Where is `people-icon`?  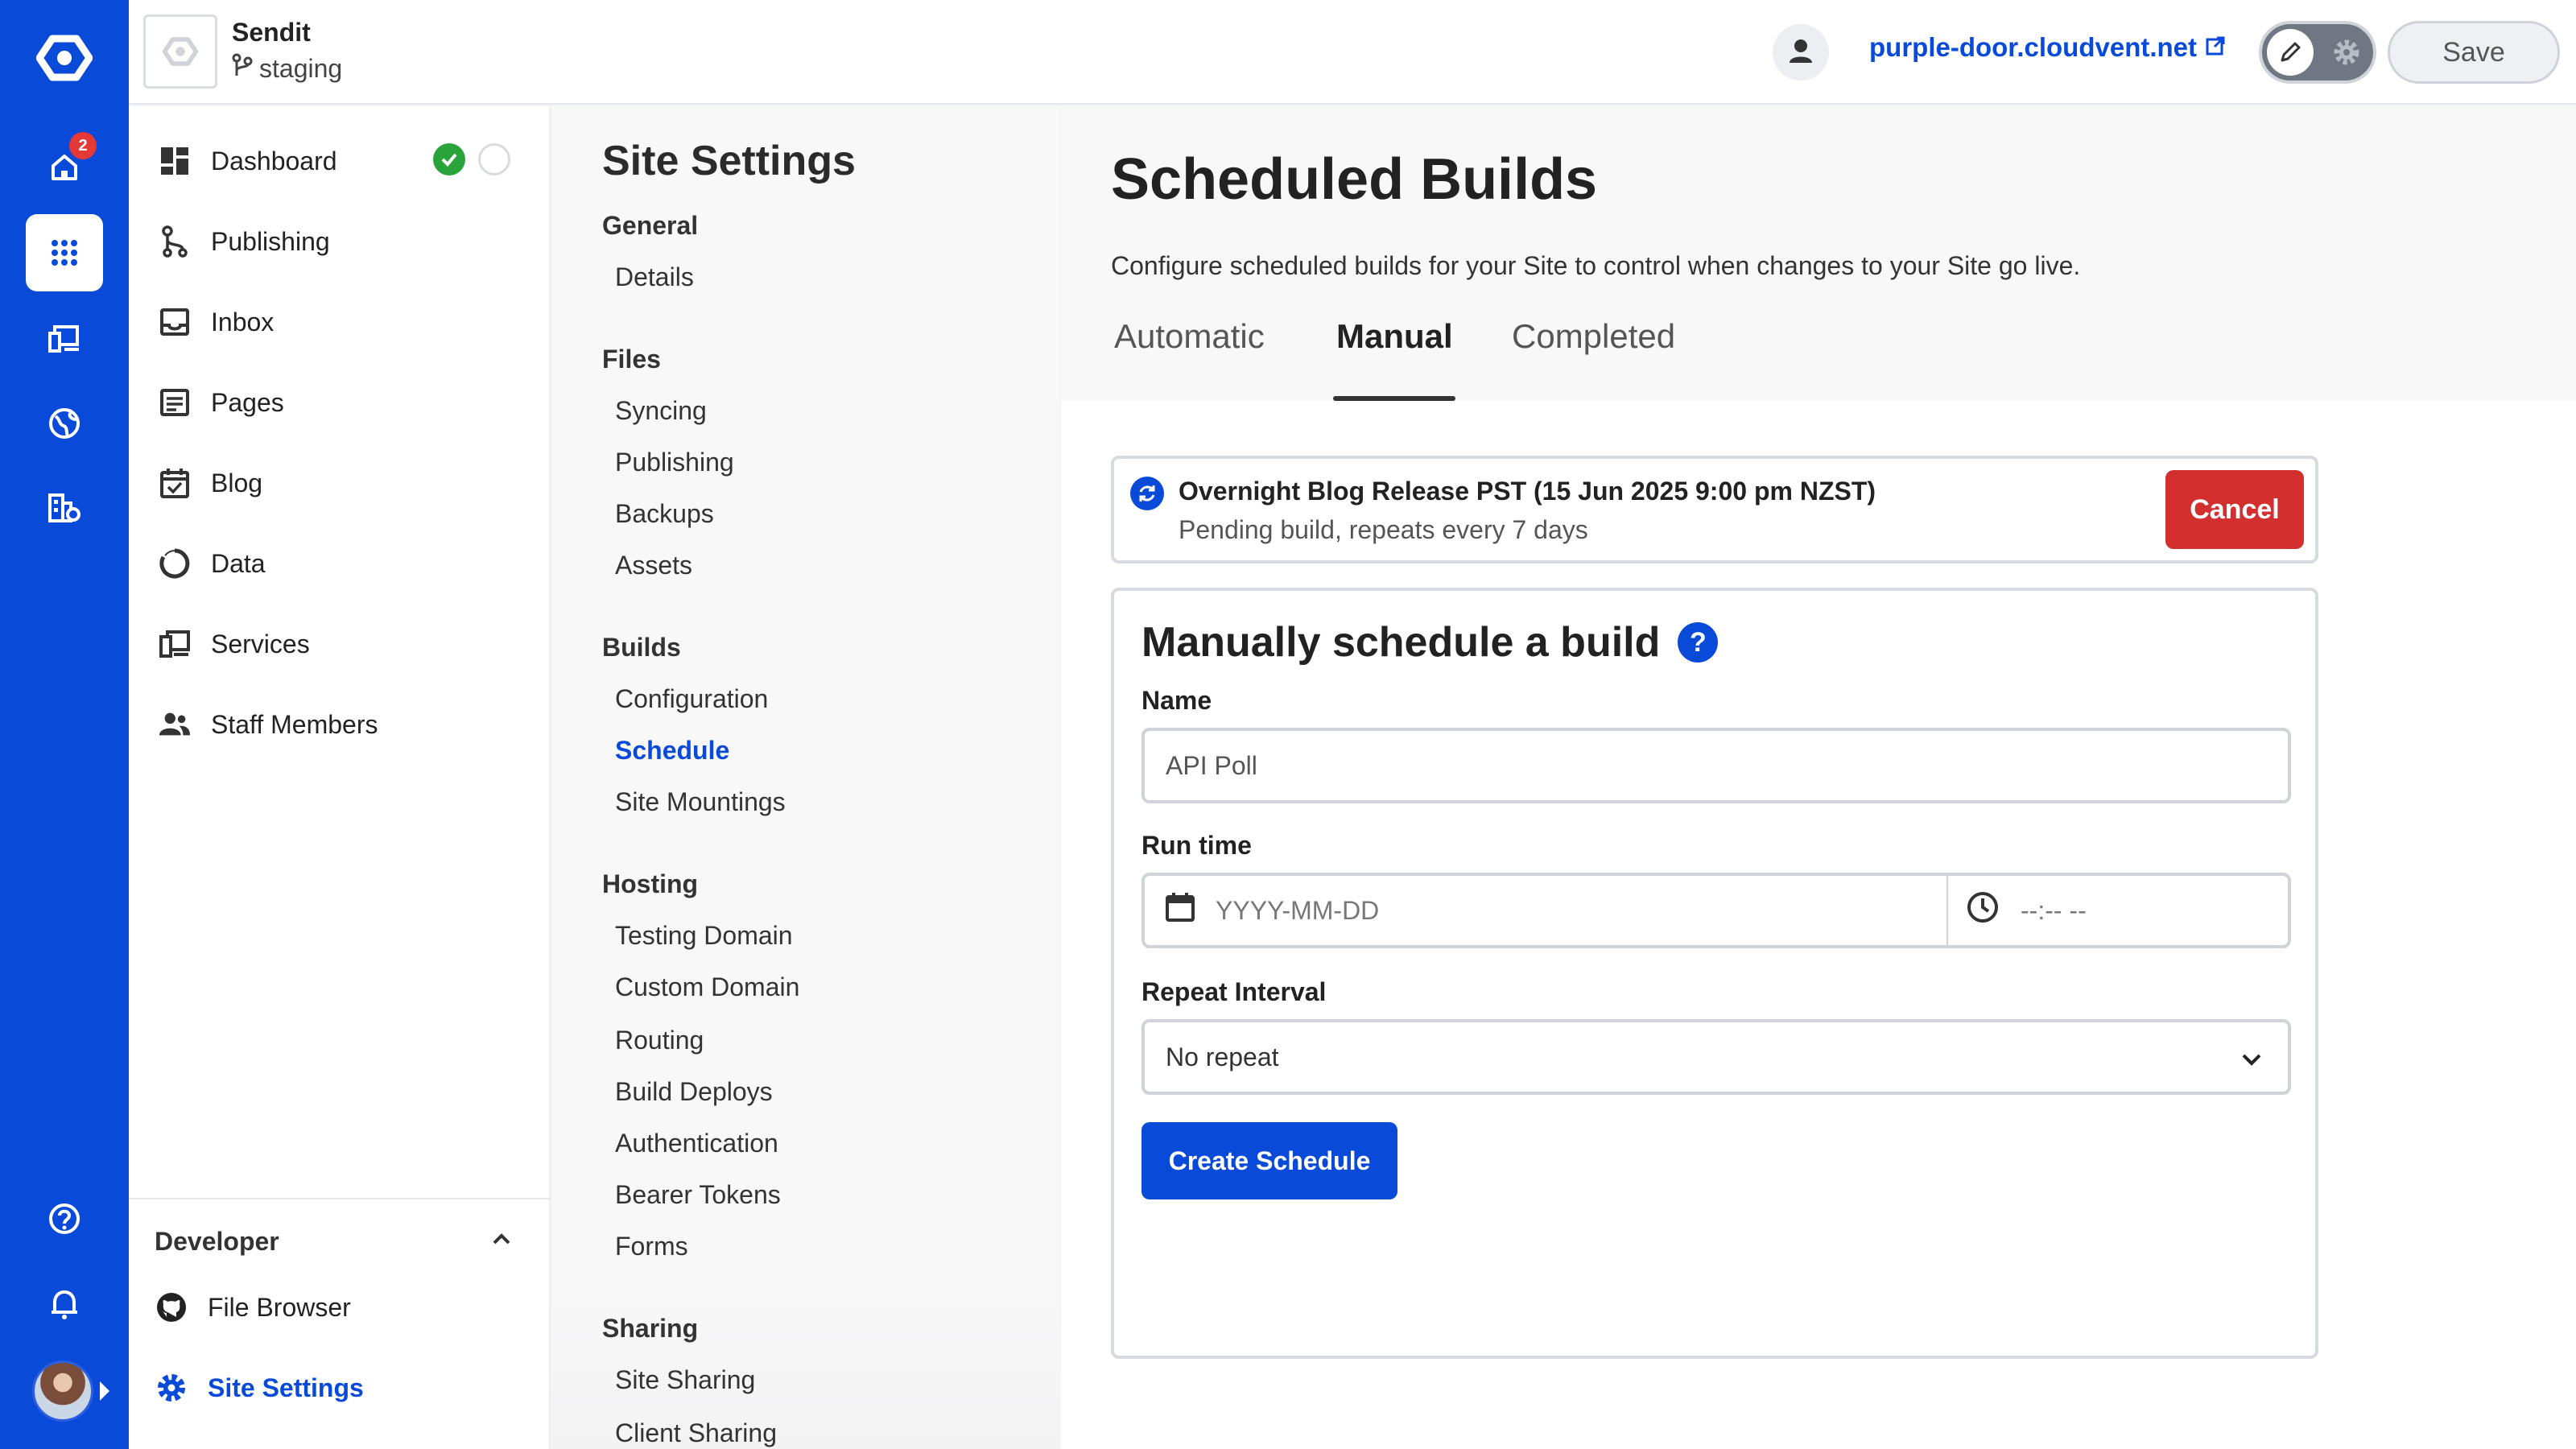
people-icon is located at coordinates (175, 724).